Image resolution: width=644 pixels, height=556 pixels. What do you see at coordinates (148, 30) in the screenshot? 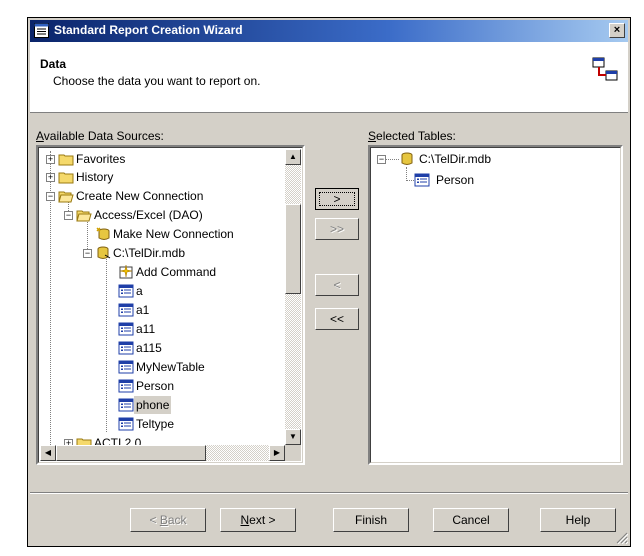
I see `window-title: Standard Report Creation Wizard` at bounding box center [148, 30].